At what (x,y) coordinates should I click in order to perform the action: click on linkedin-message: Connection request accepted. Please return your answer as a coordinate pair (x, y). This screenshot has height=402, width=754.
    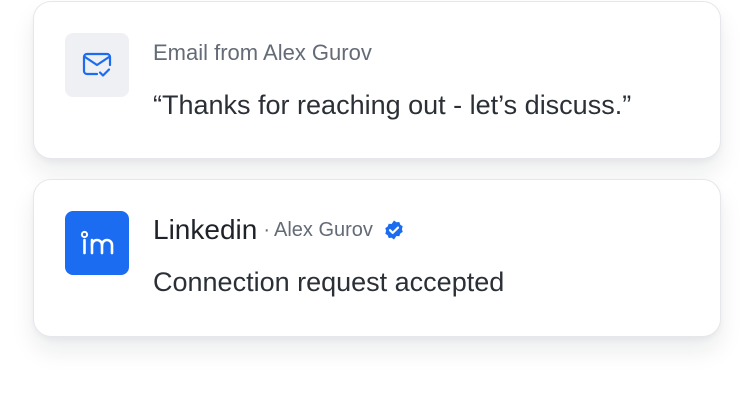
    Looking at the image, I should click on (329, 282).